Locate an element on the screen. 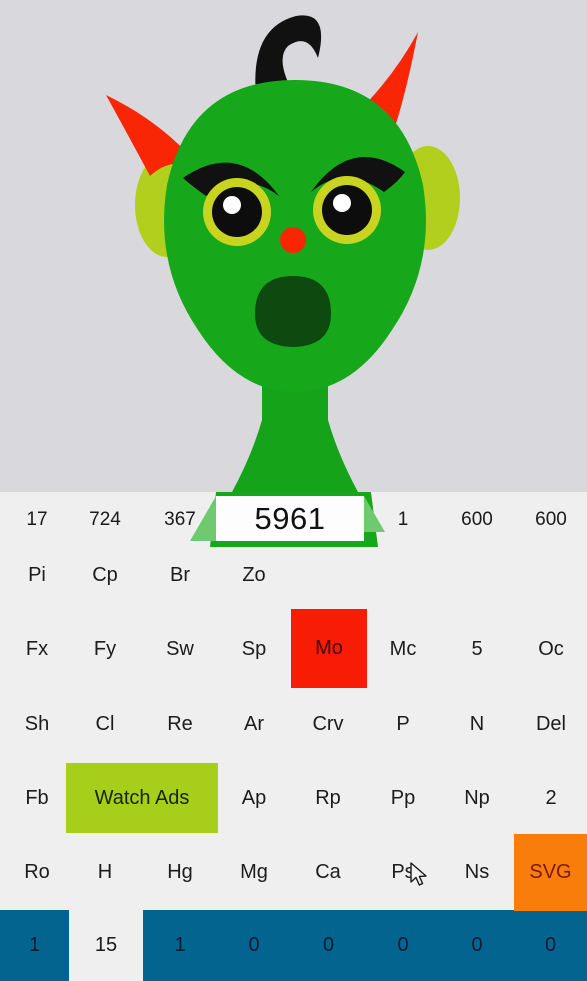 Image resolution: width=587 pixels, height=981 pixels. key-del: Del is located at coordinates (550, 724).